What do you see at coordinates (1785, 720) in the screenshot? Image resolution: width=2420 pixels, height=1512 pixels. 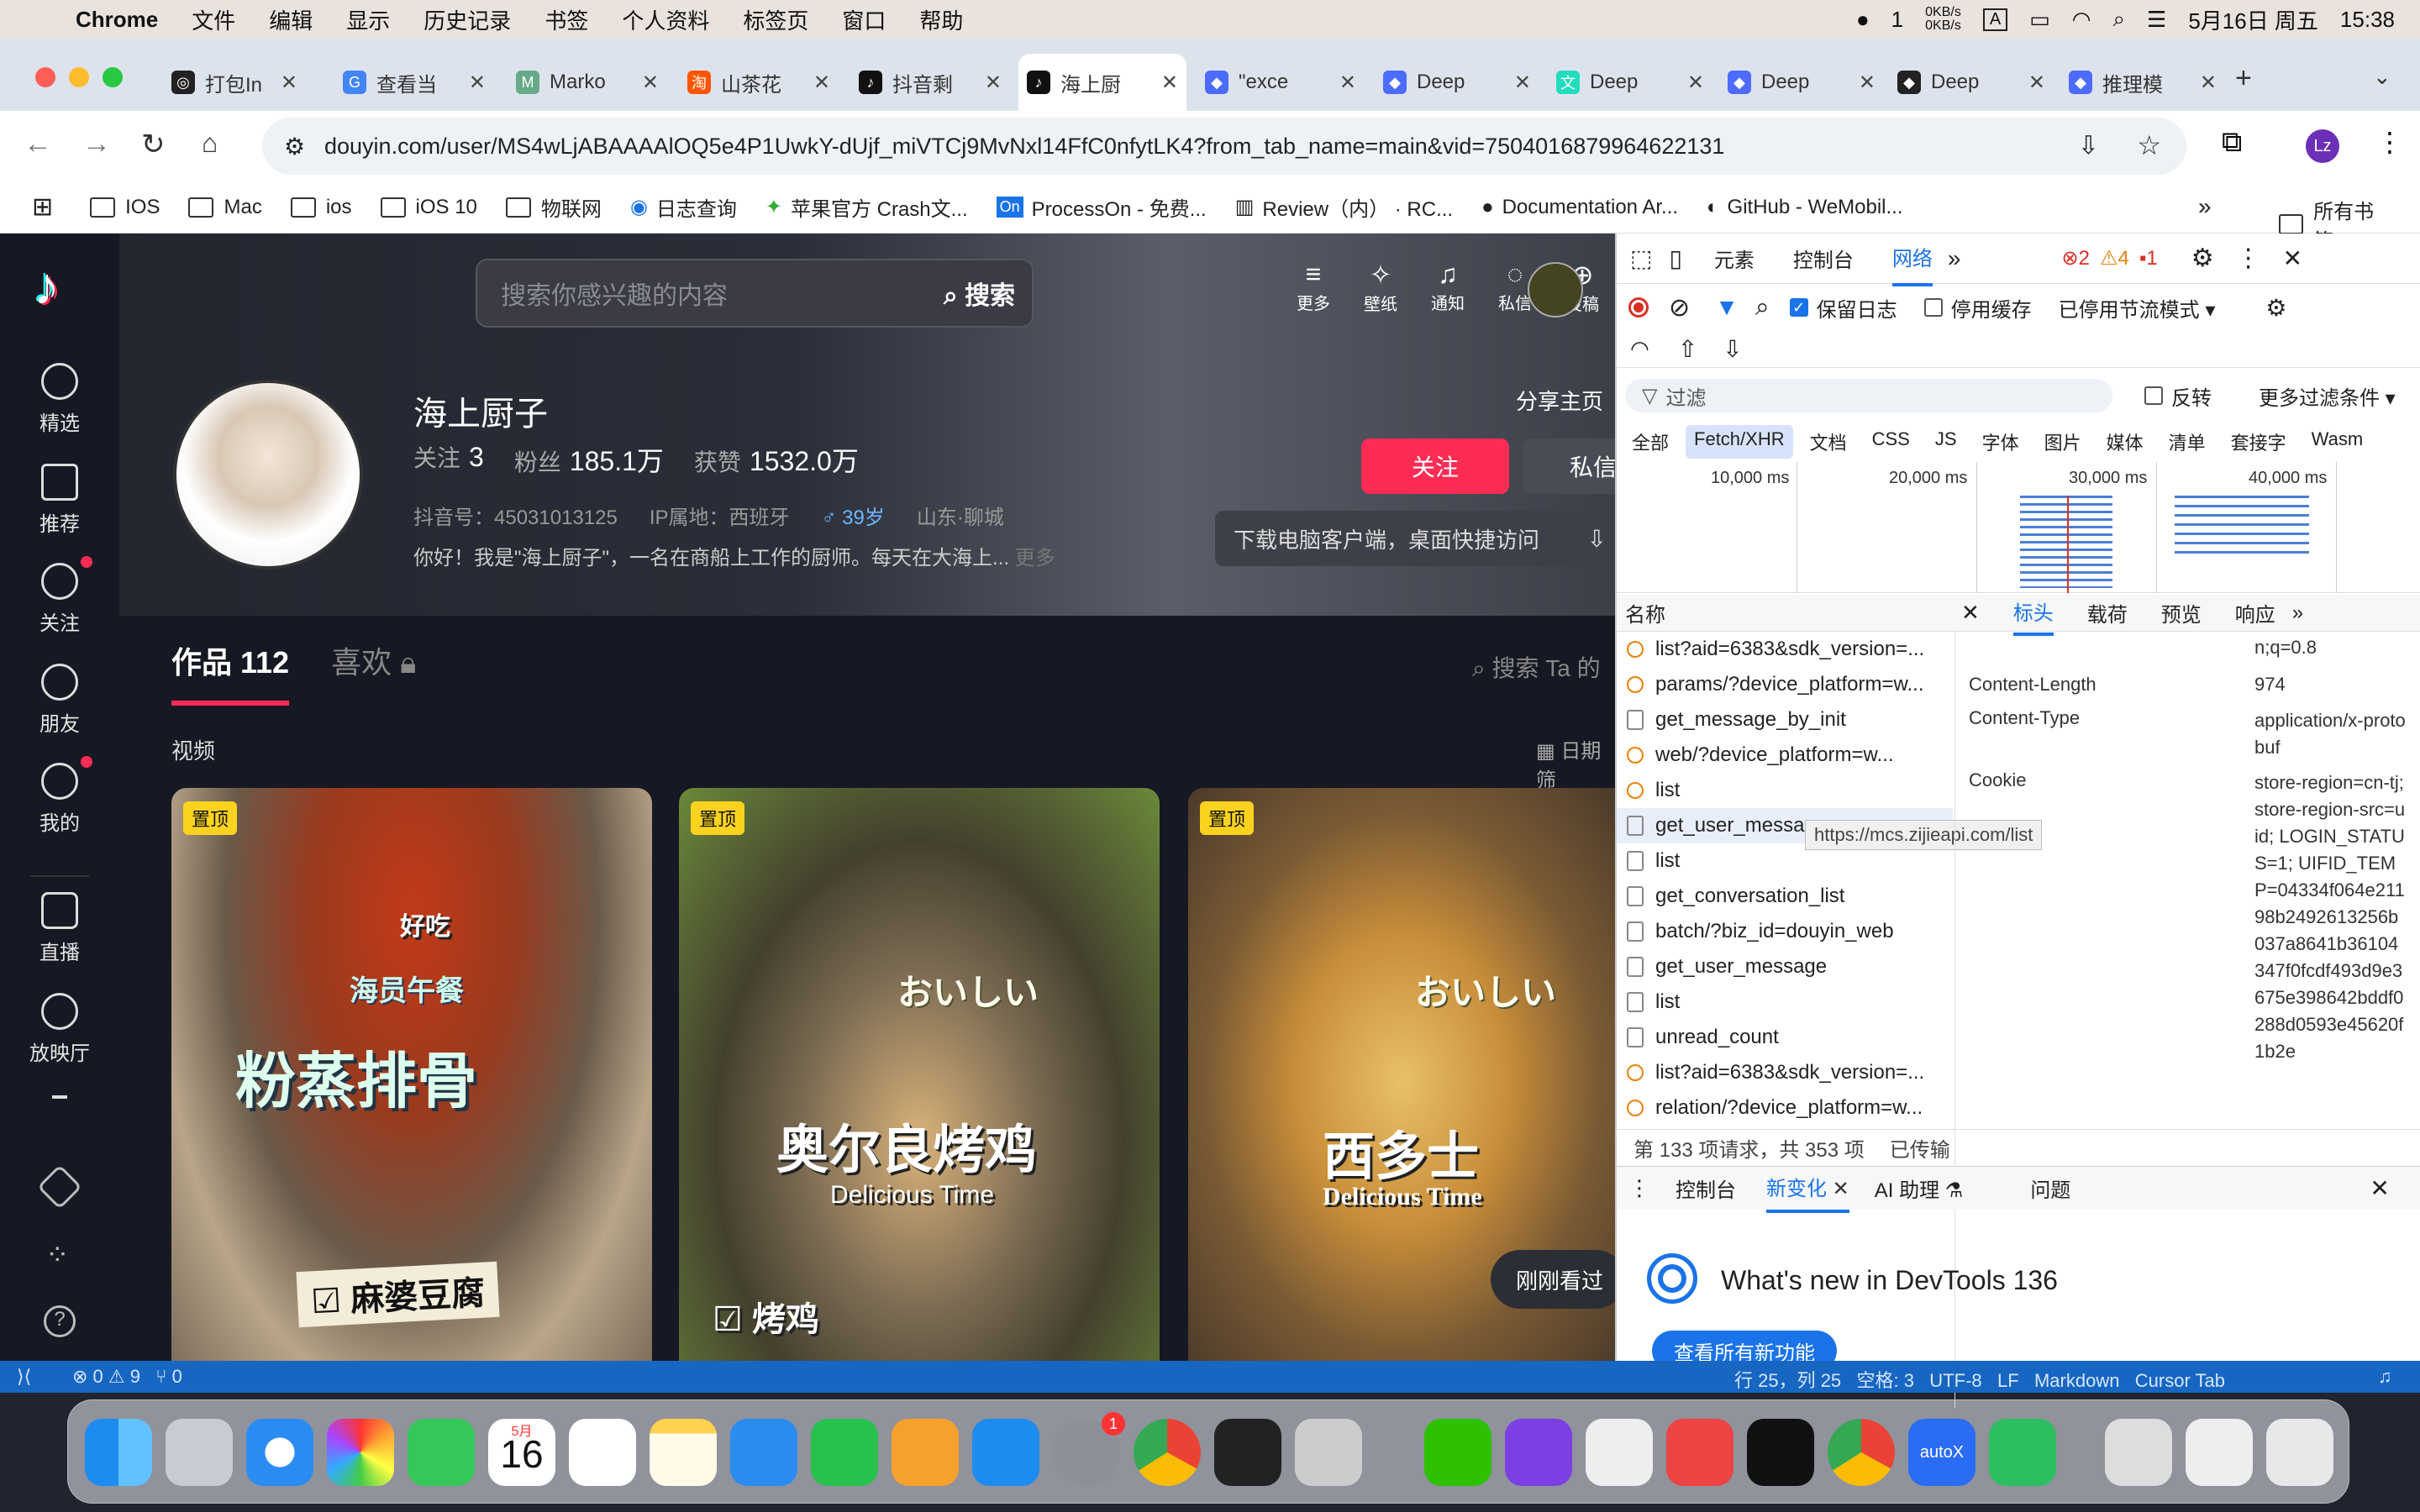 I see `request-row: get_message_by_init` at bounding box center [1785, 720].